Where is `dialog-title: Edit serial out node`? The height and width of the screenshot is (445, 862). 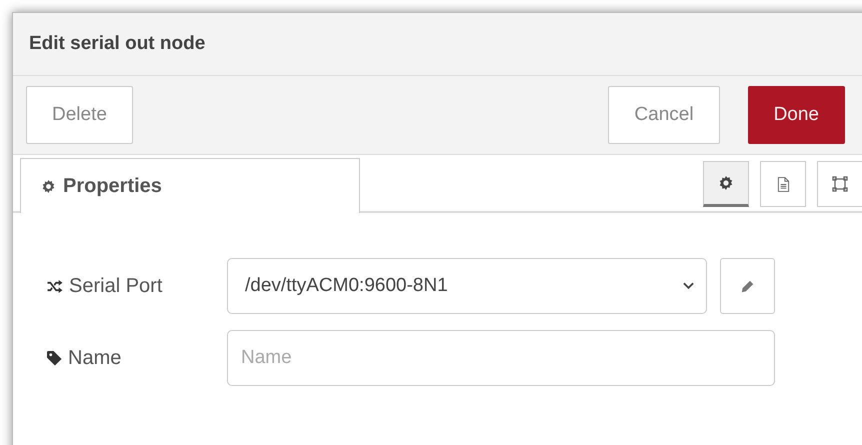
dialog-title: Edit serial out node is located at coordinates (117, 44).